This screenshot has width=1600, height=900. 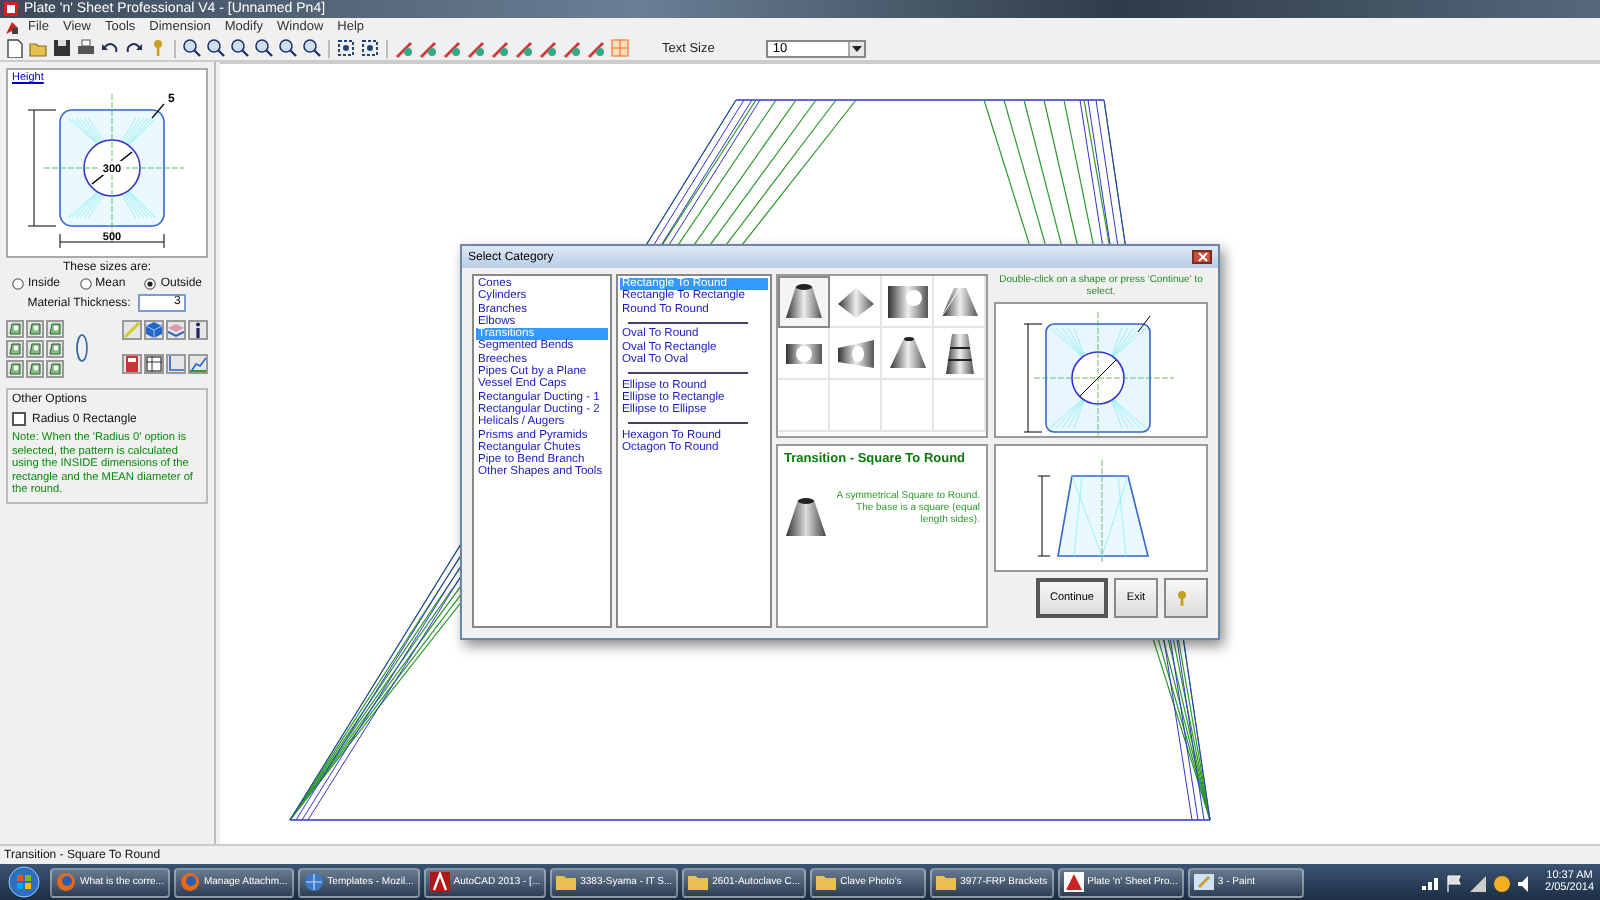 What do you see at coordinates (1428, 882) in the screenshot?
I see `network-icon` at bounding box center [1428, 882].